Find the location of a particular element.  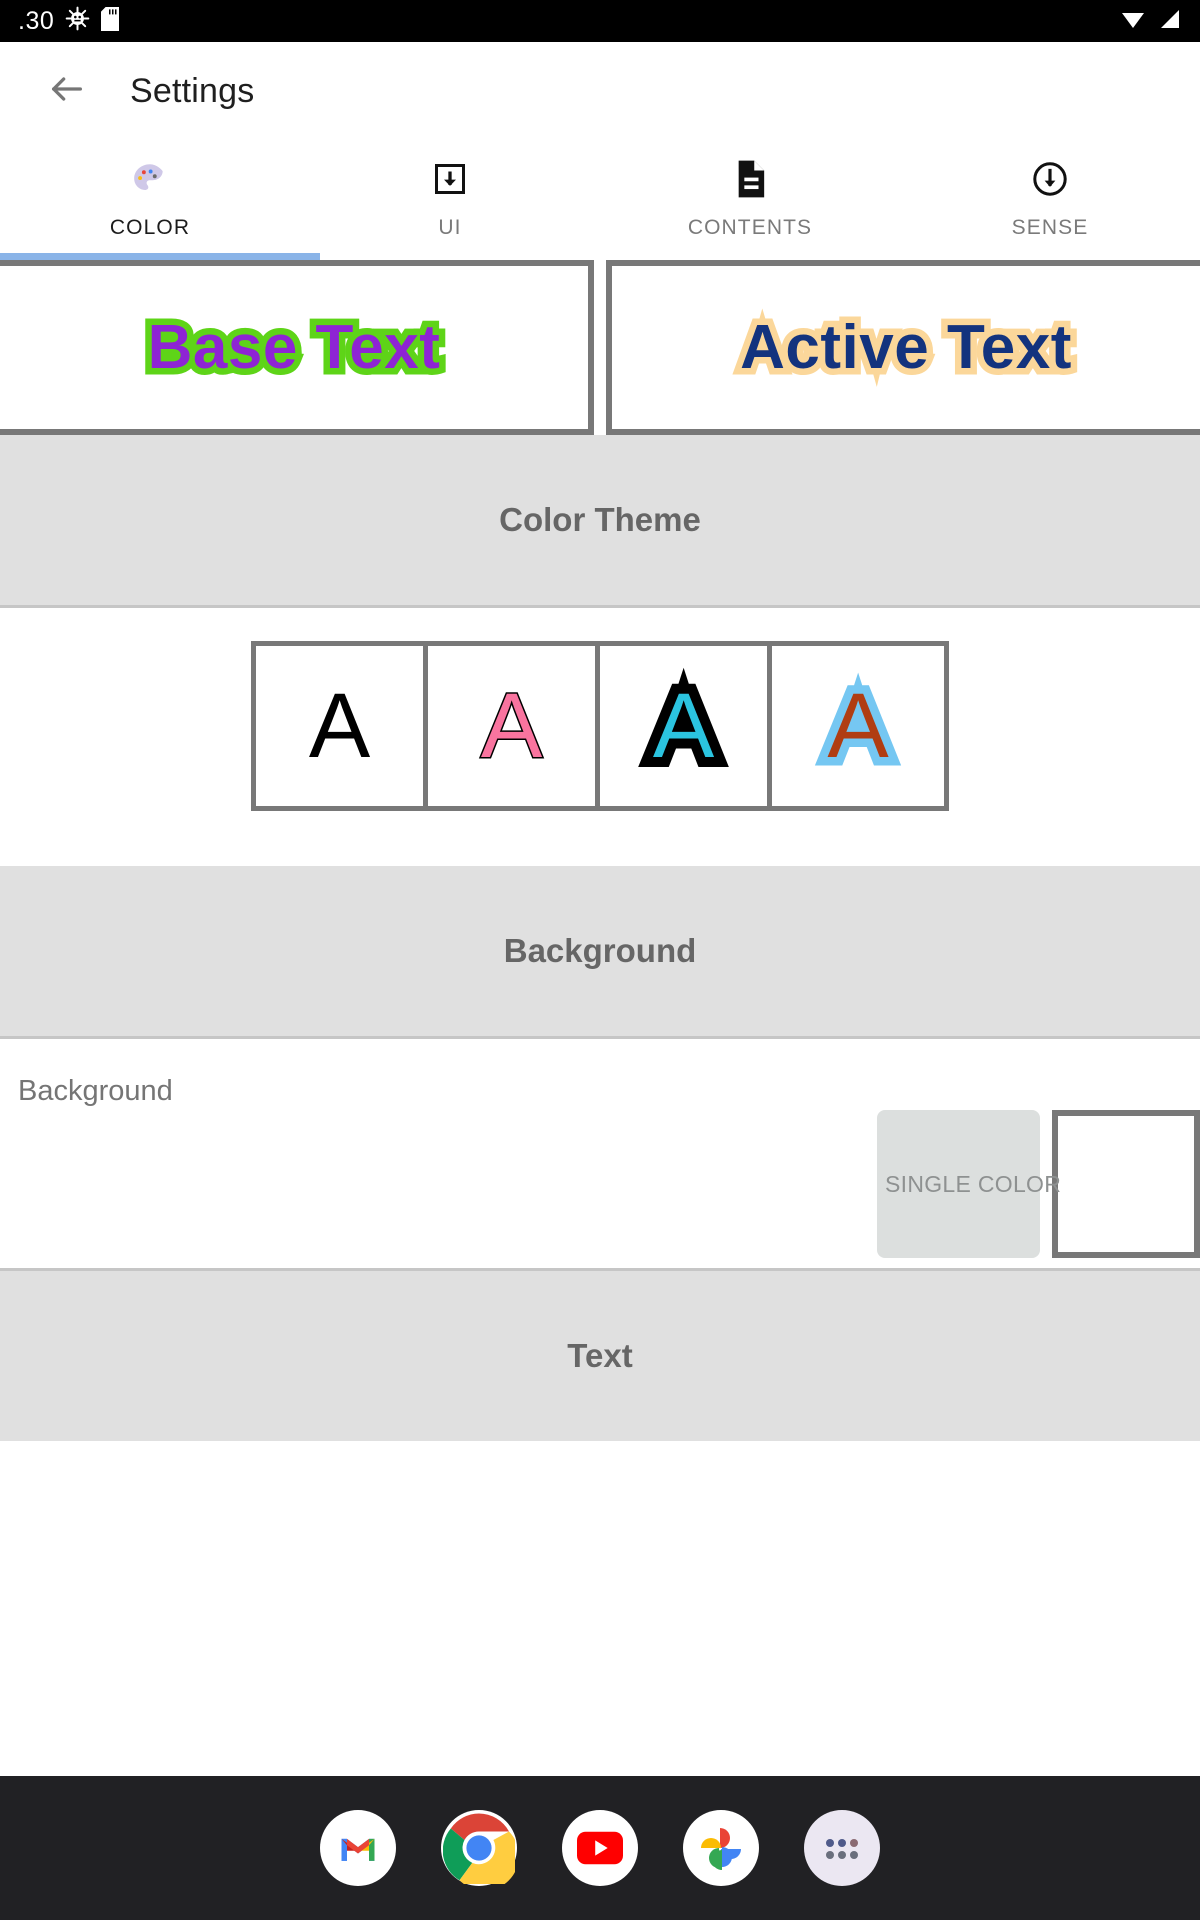

download-box-icon is located at coordinates (450, 179).